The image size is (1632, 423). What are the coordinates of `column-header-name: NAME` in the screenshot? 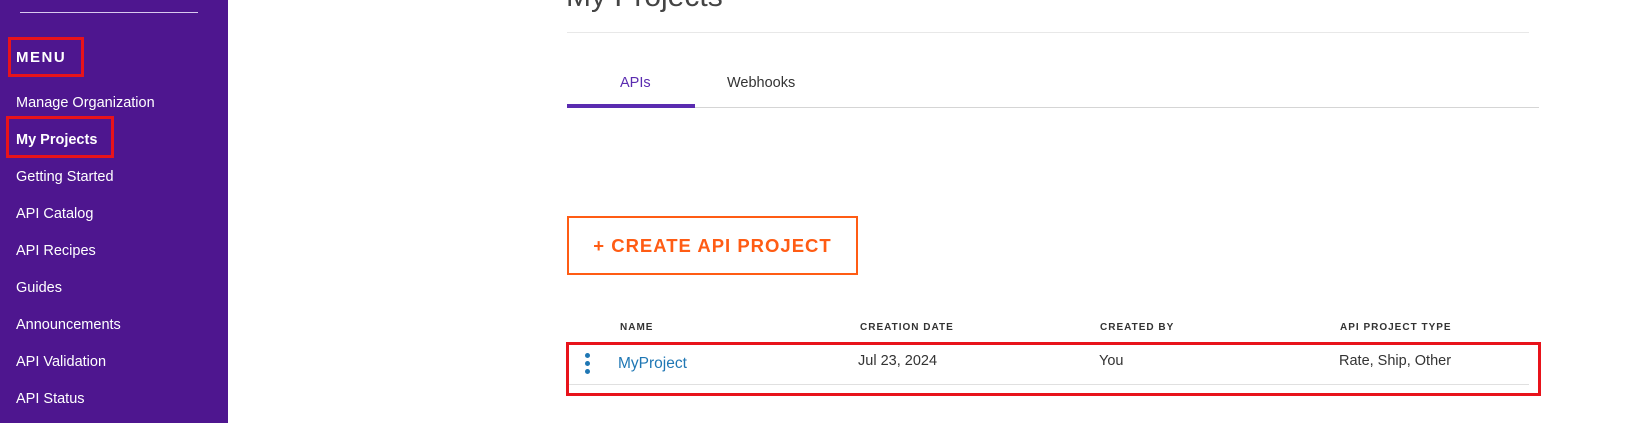 It's located at (637, 327).